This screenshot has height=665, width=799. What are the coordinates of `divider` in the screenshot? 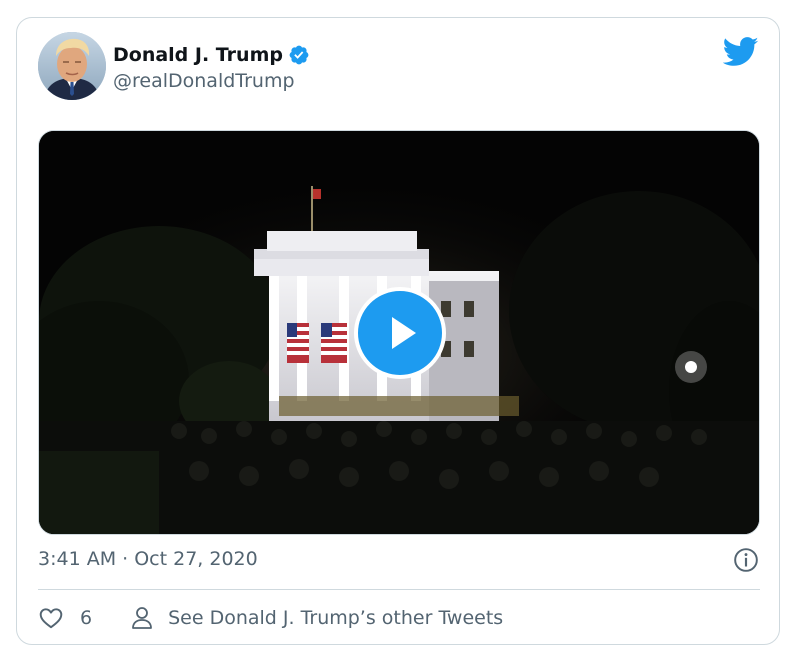 It's located at (399, 589).